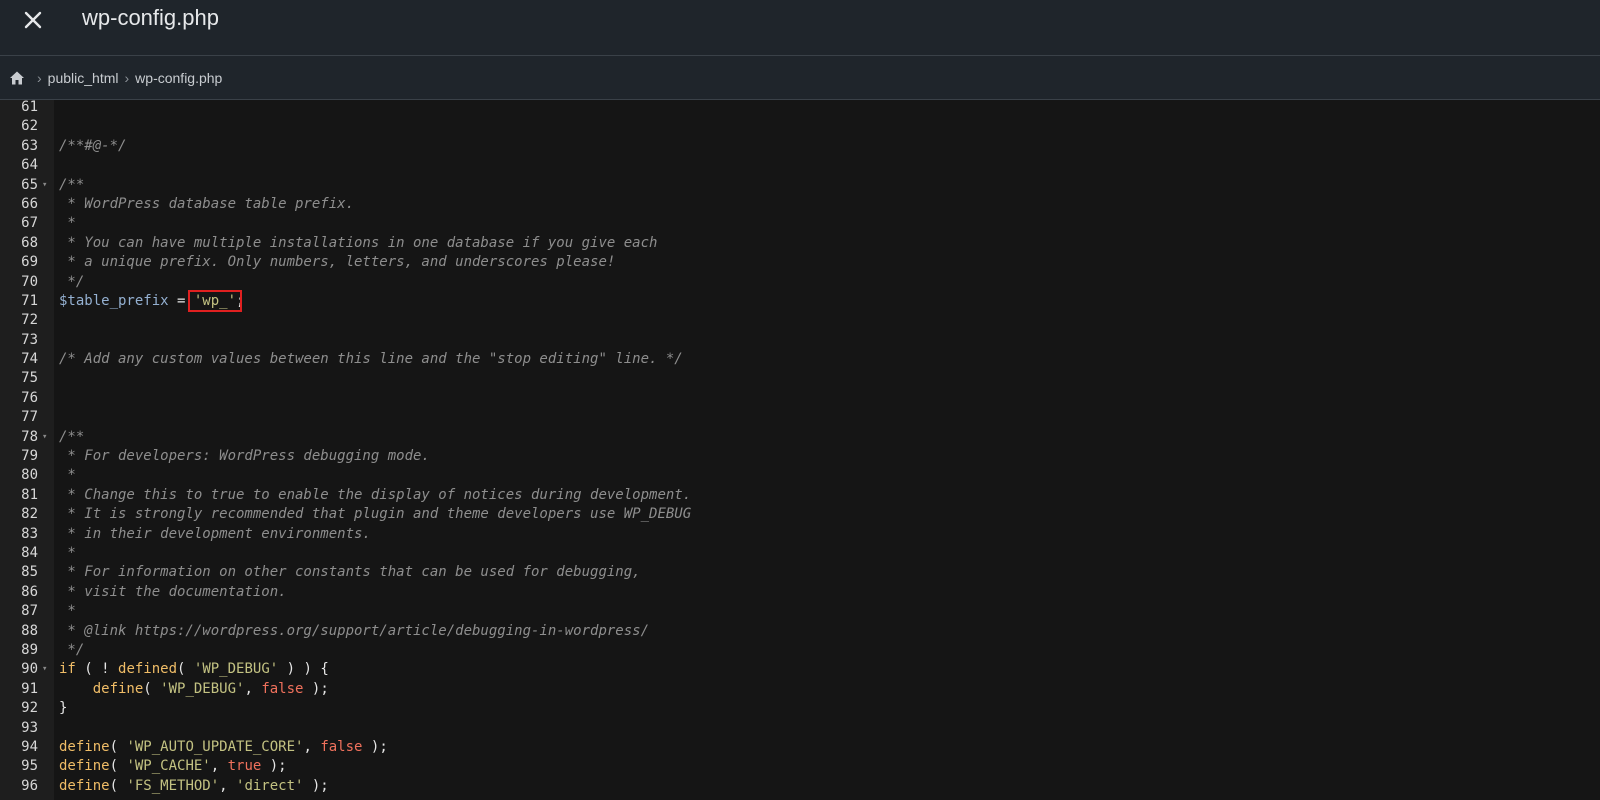 This screenshot has width=1600, height=800. I want to click on line-number: 73, so click(29, 339).